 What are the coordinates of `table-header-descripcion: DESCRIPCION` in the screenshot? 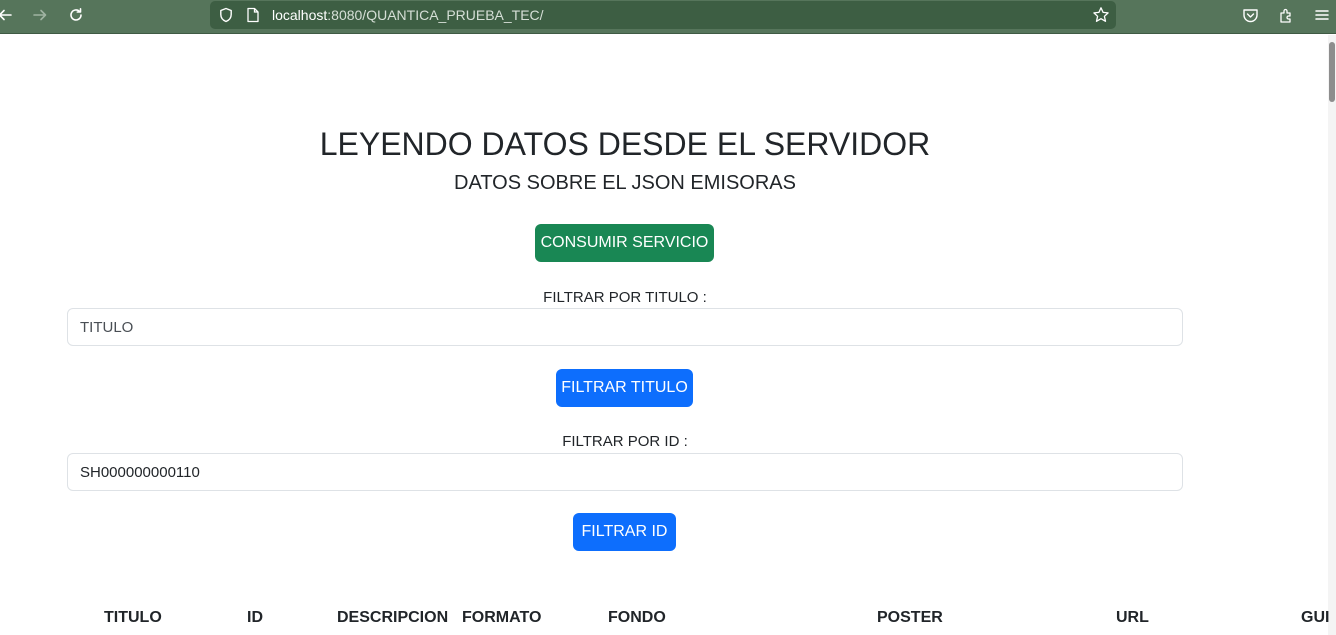 It's located at (393, 617).